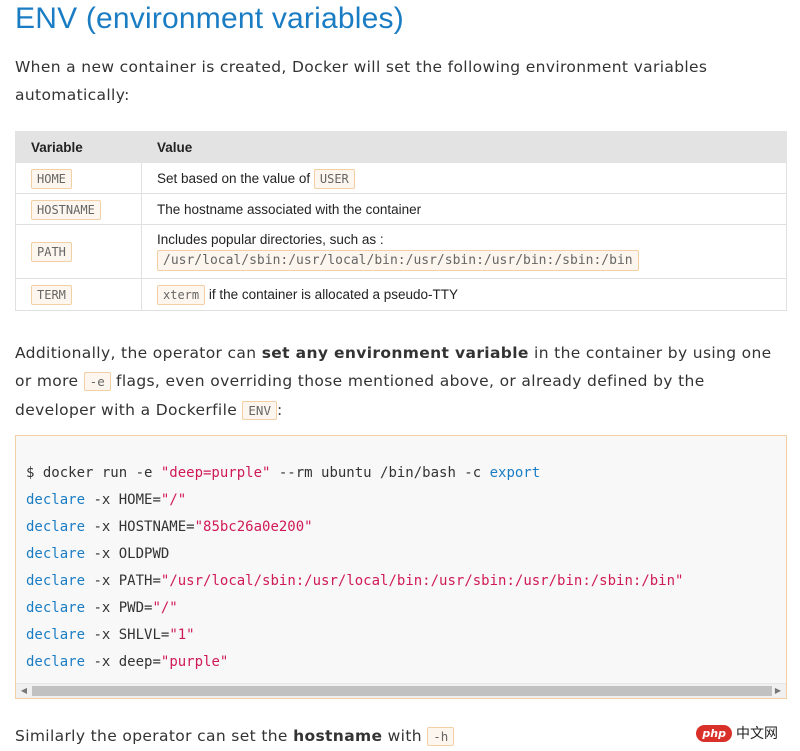 This screenshot has height=751, width=800. I want to click on value-text: Includes popular directories, such as :, so click(270, 239).